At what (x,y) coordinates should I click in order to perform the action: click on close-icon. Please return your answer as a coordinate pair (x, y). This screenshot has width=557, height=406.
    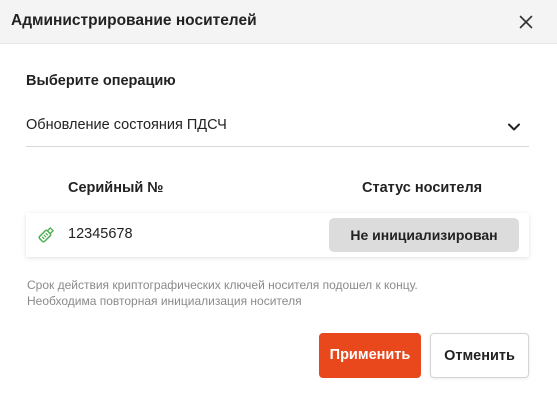
    Looking at the image, I should click on (526, 22).